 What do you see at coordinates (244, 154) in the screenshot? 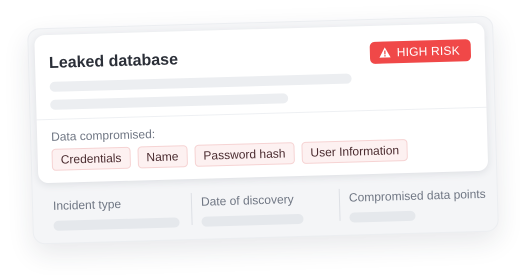
I see `tag-password-hash: Password hash` at bounding box center [244, 154].